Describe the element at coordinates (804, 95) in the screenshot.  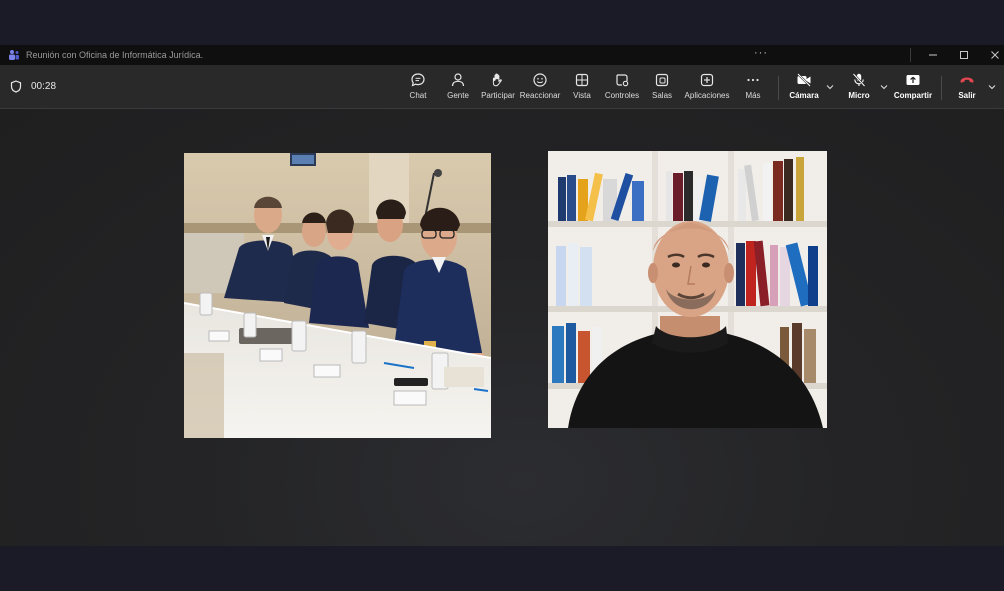
I see `camera-label: Cámara` at that location.